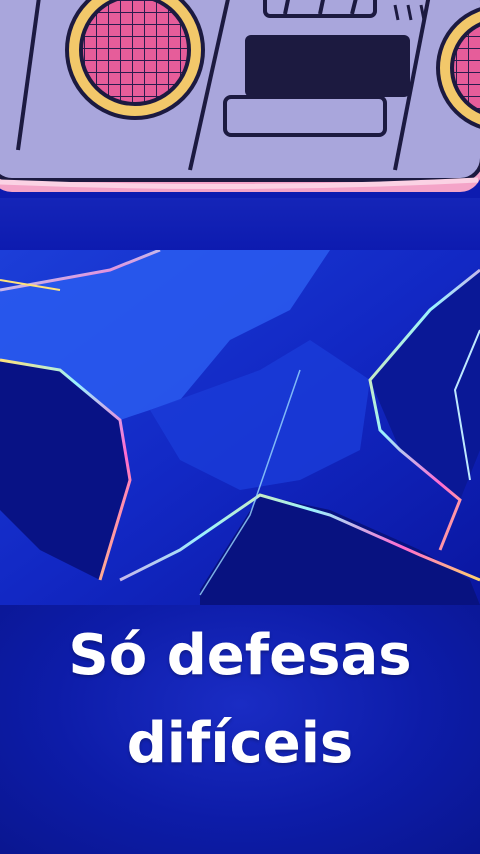 Image resolution: width=480 pixels, height=854 pixels. What do you see at coordinates (240, 224) in the screenshot?
I see `transition-band` at bounding box center [240, 224].